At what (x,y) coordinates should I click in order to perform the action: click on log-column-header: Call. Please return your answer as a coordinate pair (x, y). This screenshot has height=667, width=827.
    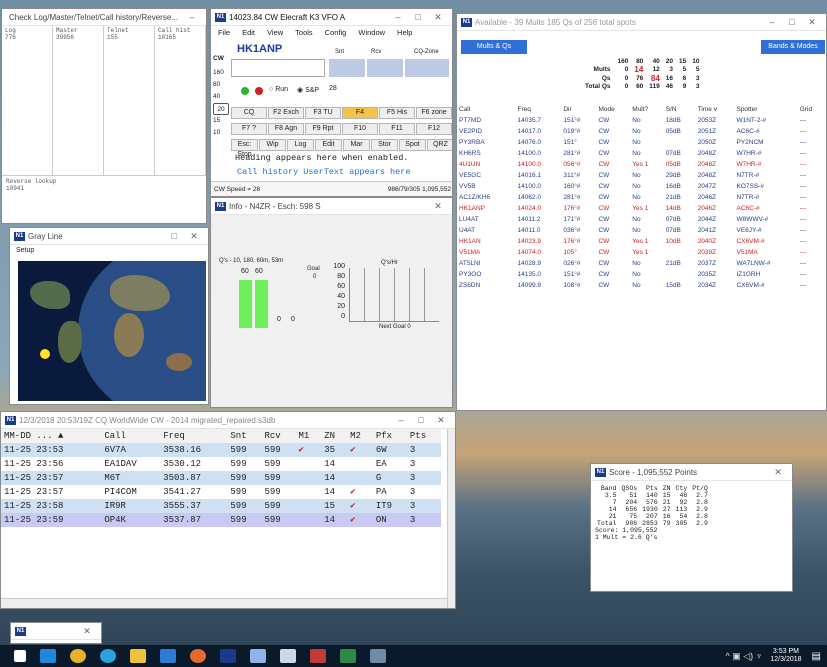
    Looking at the image, I should click on (130, 436).